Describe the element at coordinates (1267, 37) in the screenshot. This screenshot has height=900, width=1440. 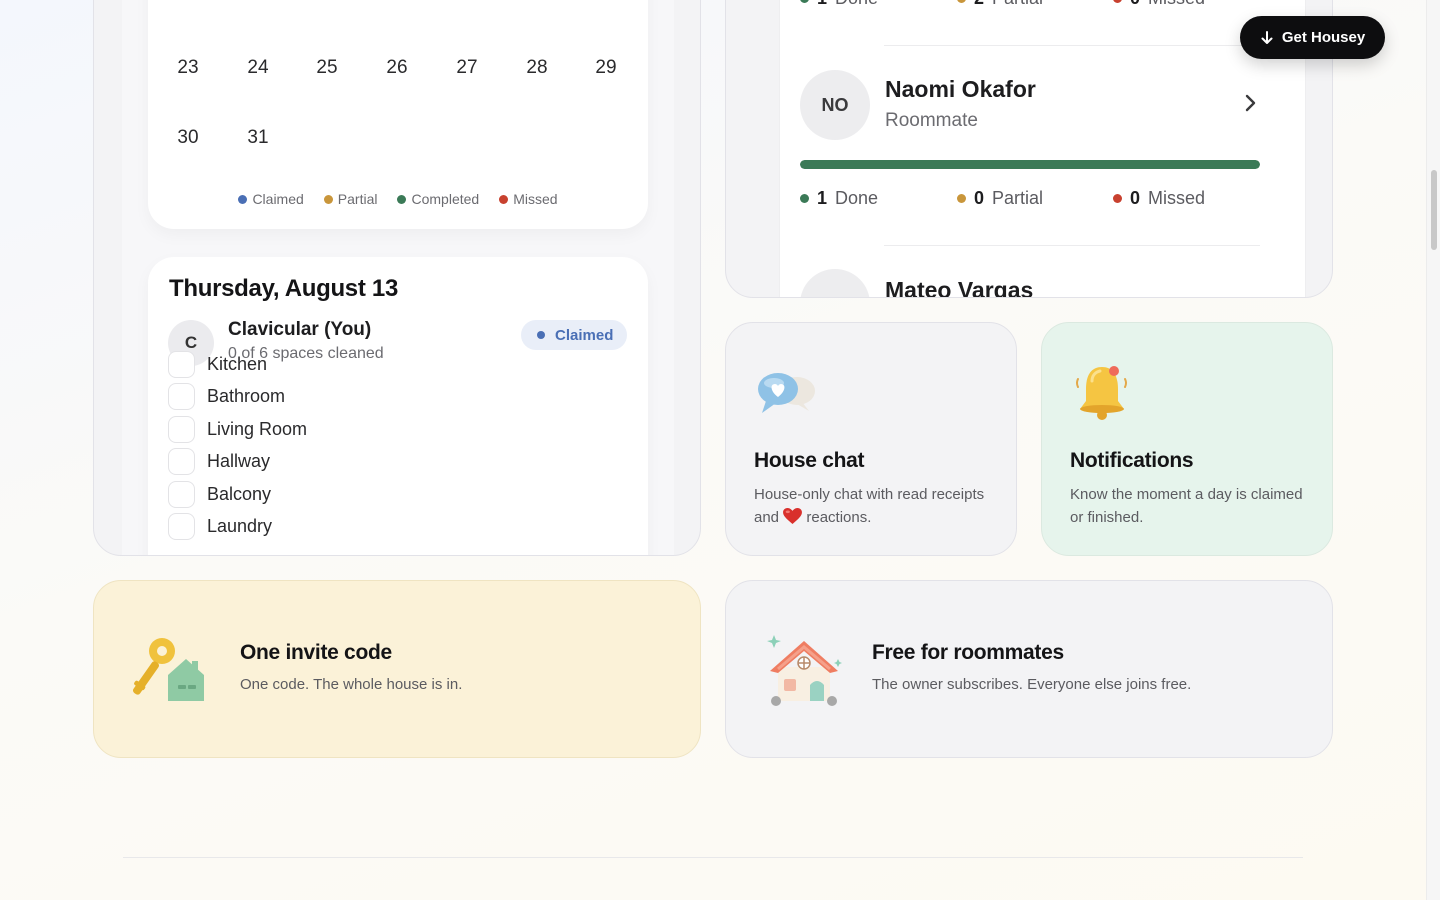
I see `arrow-down-icon` at that location.